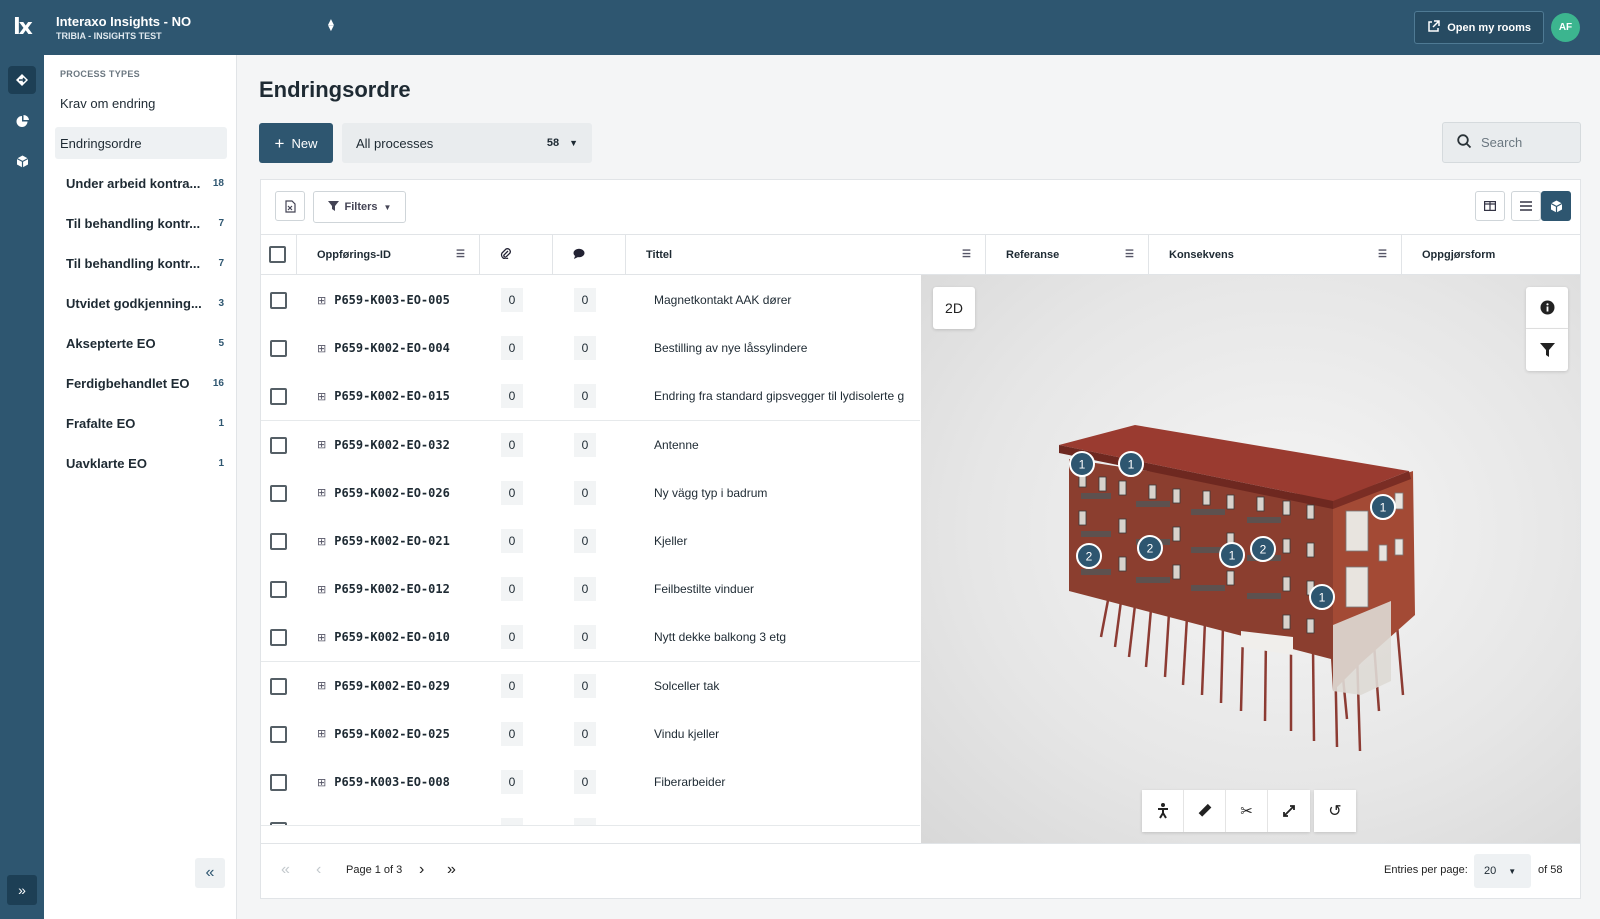 Image resolution: width=1600 pixels, height=919 pixels. Describe the element at coordinates (467, 143) in the screenshot. I see `process-filter-select: All processes 58 ▼` at that location.